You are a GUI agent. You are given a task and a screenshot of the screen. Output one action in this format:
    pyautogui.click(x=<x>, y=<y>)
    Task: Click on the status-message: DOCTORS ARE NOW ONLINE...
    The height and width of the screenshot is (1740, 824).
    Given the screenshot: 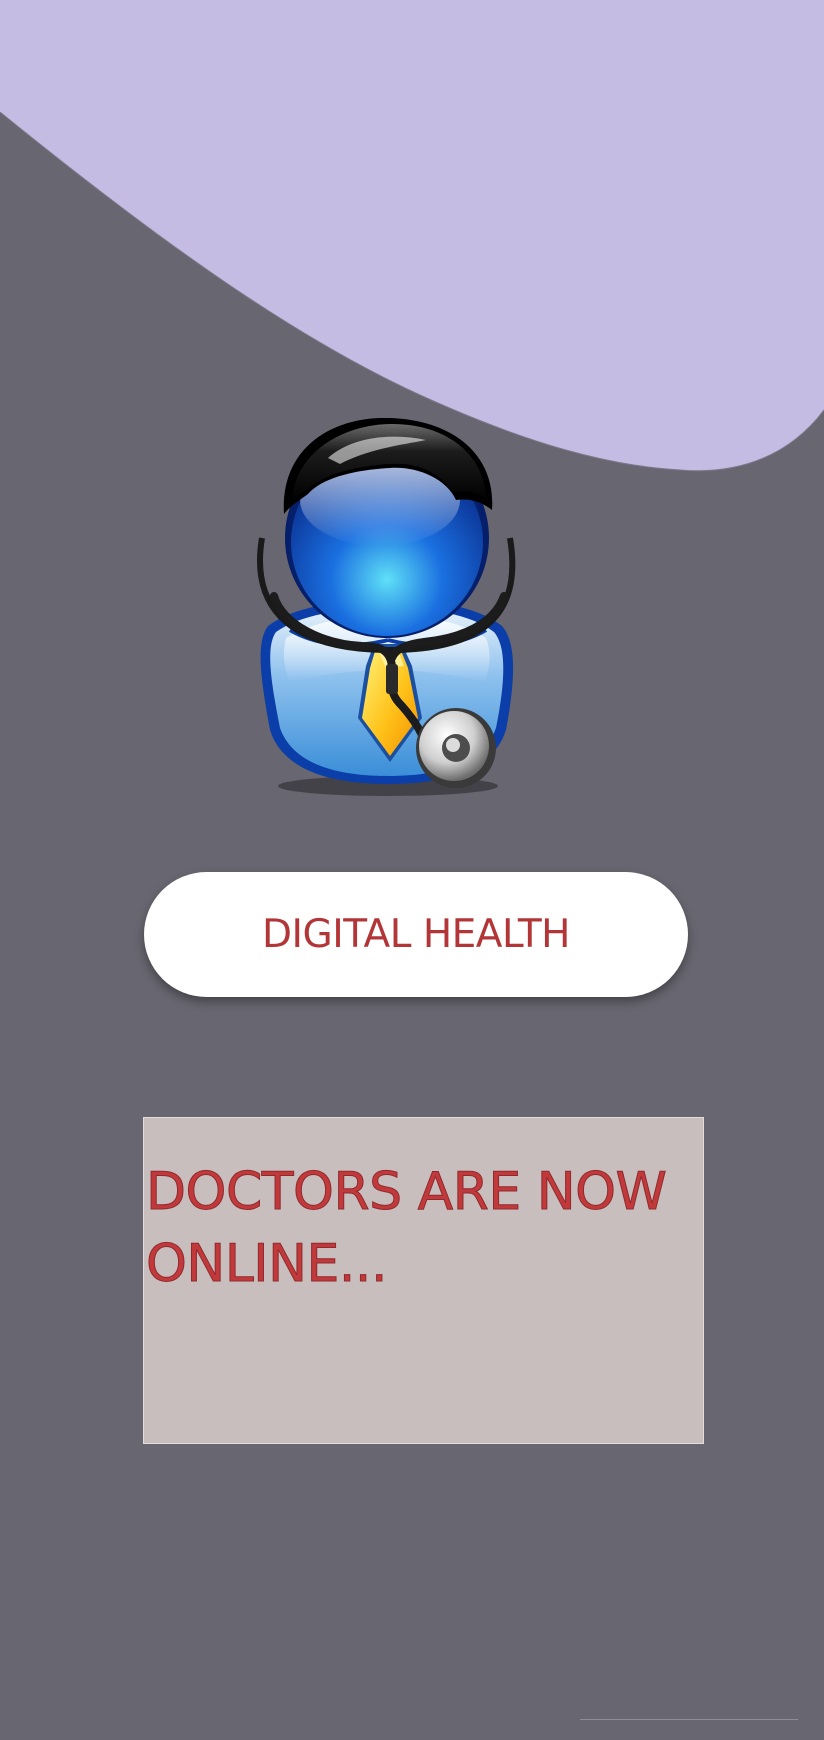 What is the action you would take?
    pyautogui.click(x=407, y=1228)
    